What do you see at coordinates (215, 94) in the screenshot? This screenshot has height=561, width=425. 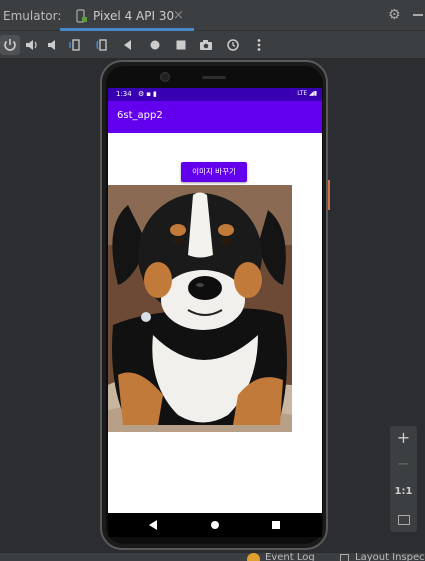 I see `status-bar: 1:34 ⚙▪▮ LTE ◢▮` at bounding box center [215, 94].